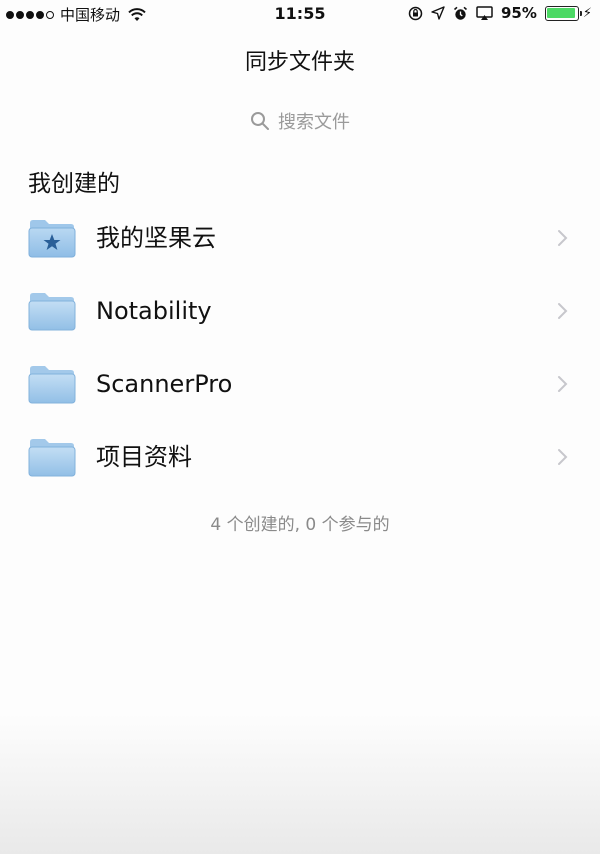 Image resolution: width=600 pixels, height=854 pixels. I want to click on battery-icon, so click(563, 13).